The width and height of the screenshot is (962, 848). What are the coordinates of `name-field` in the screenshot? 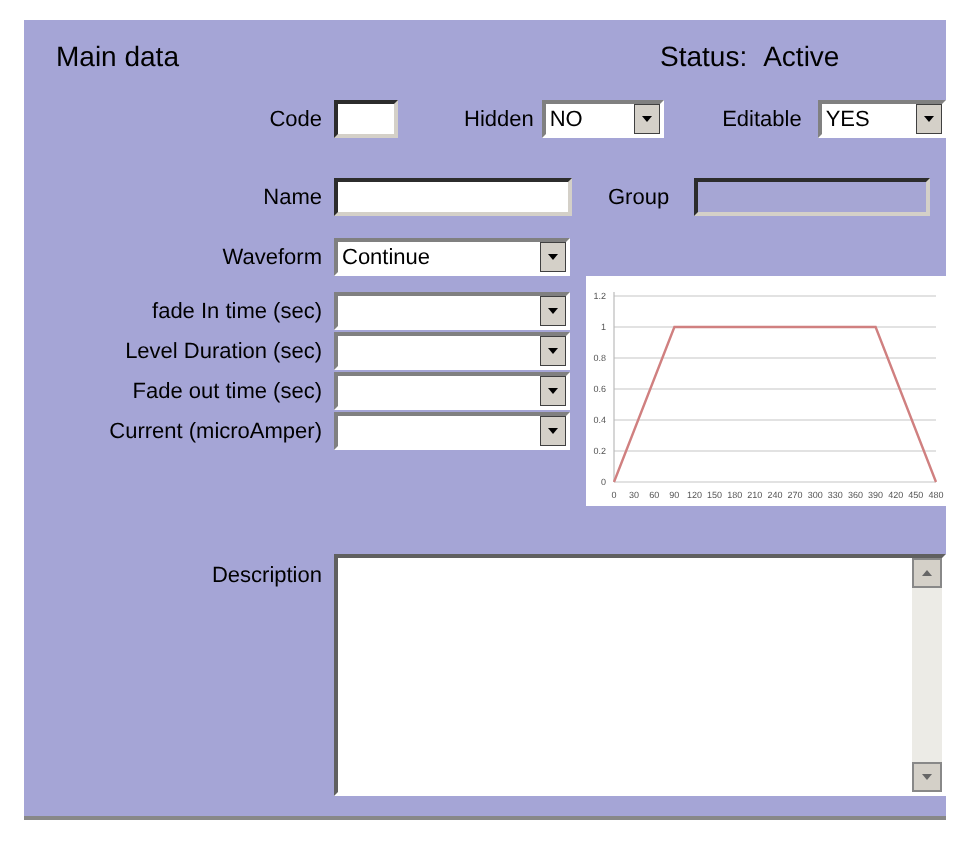 It's located at (453, 197).